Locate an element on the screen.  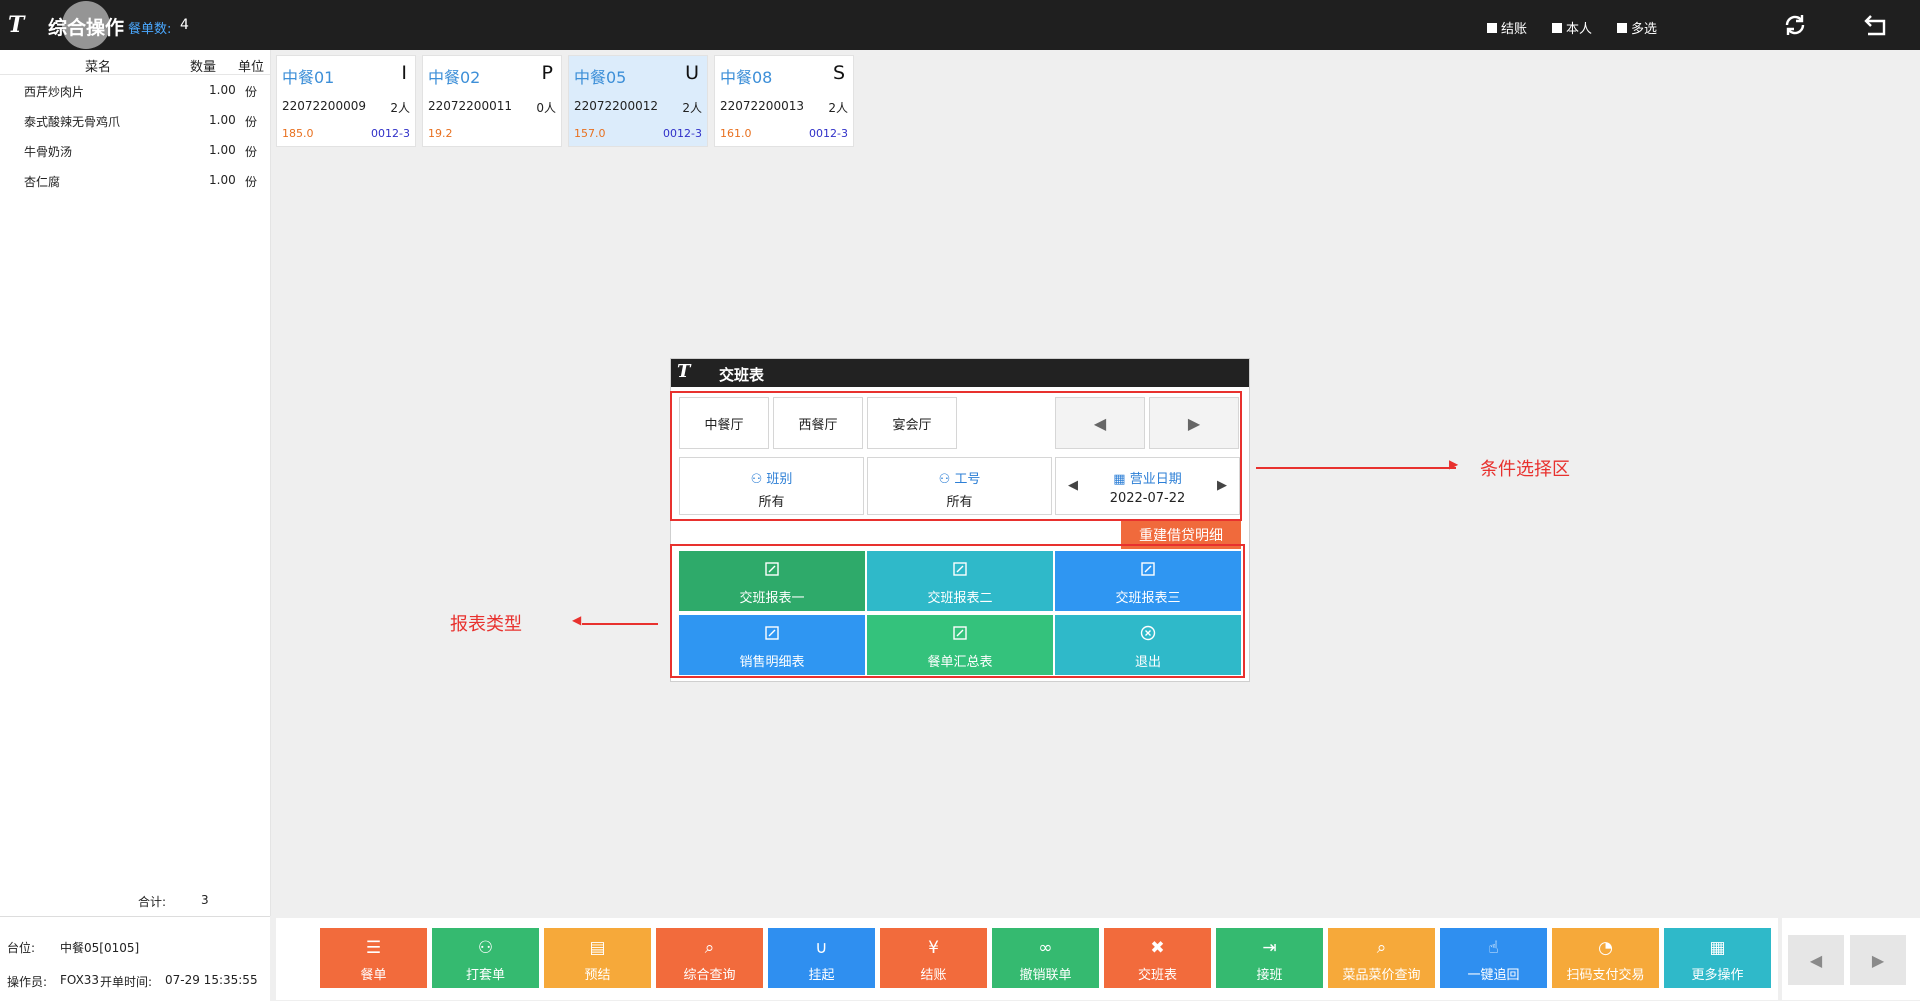
table-name: 中餐01 is located at coordinates (308, 77).